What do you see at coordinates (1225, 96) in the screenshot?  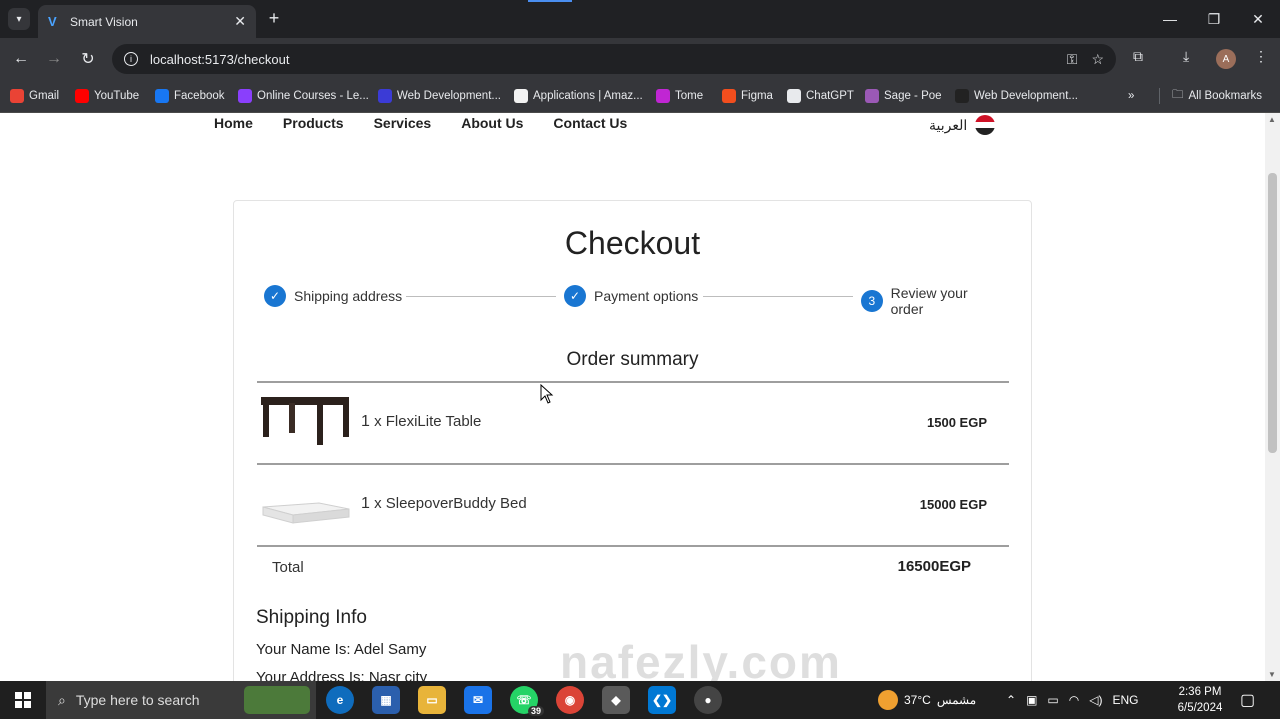 I see `all-bookmarks-label: All Bookmarks` at bounding box center [1225, 96].